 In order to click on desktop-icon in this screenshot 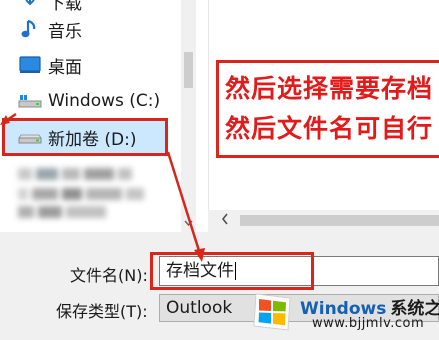, I will do `click(30, 65)`.